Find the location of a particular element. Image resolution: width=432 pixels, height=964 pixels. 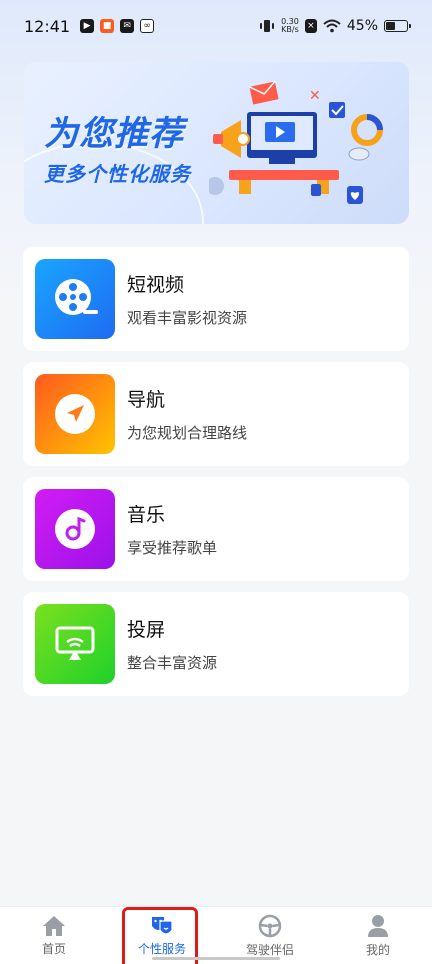

service-card-short-video: 短视频 观看丰富影视资源 is located at coordinates (216, 299).